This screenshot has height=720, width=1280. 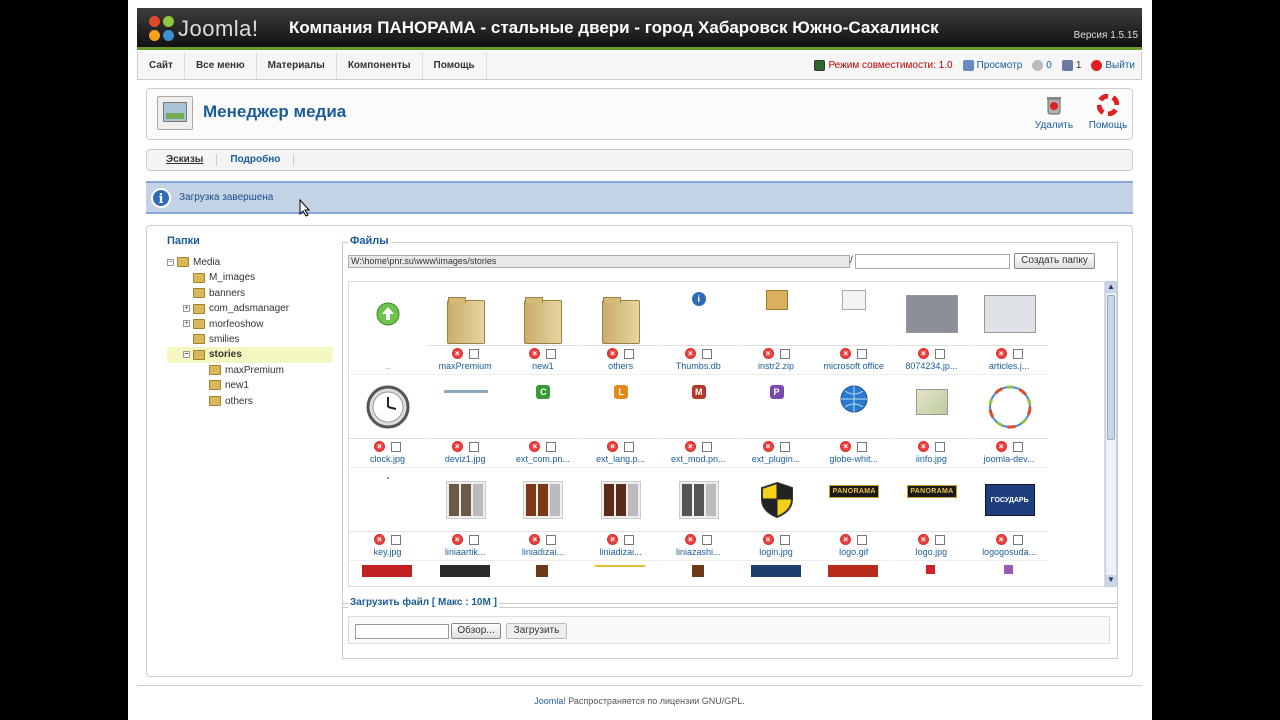 I want to click on item-thumbnail: PANORAMA, so click(x=932, y=500).